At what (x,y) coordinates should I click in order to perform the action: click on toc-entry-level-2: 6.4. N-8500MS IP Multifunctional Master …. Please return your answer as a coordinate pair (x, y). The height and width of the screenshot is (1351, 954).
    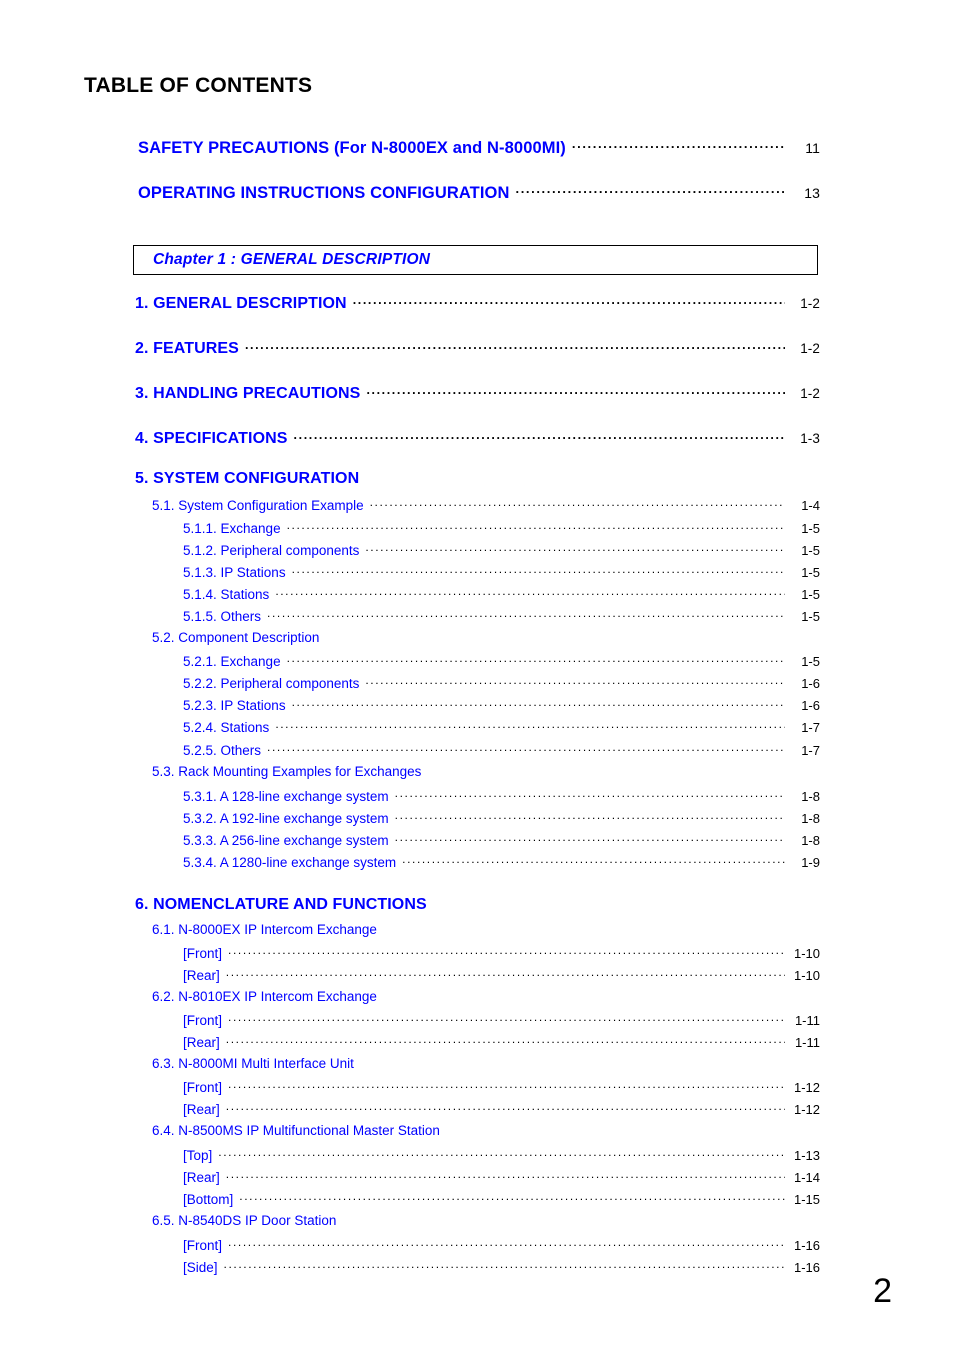
    Looking at the image, I should click on (296, 1130).